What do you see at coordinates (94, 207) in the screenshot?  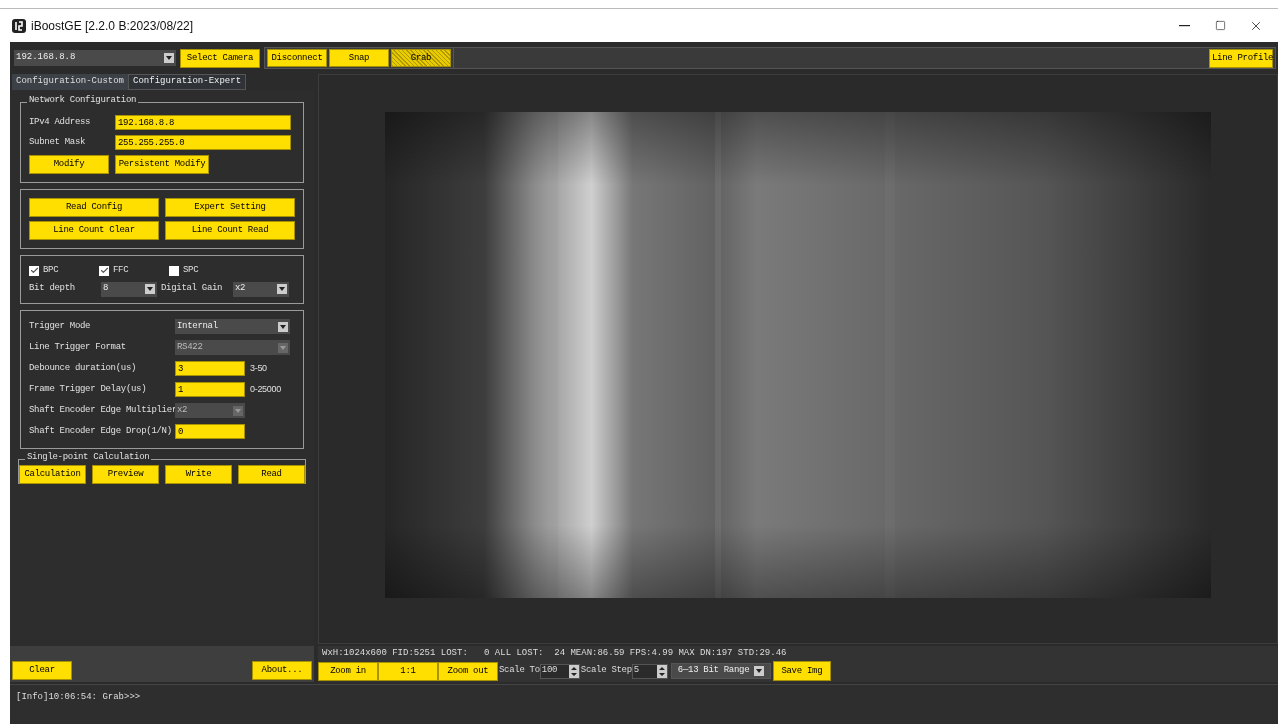 I see `config-button: Read Config` at bounding box center [94, 207].